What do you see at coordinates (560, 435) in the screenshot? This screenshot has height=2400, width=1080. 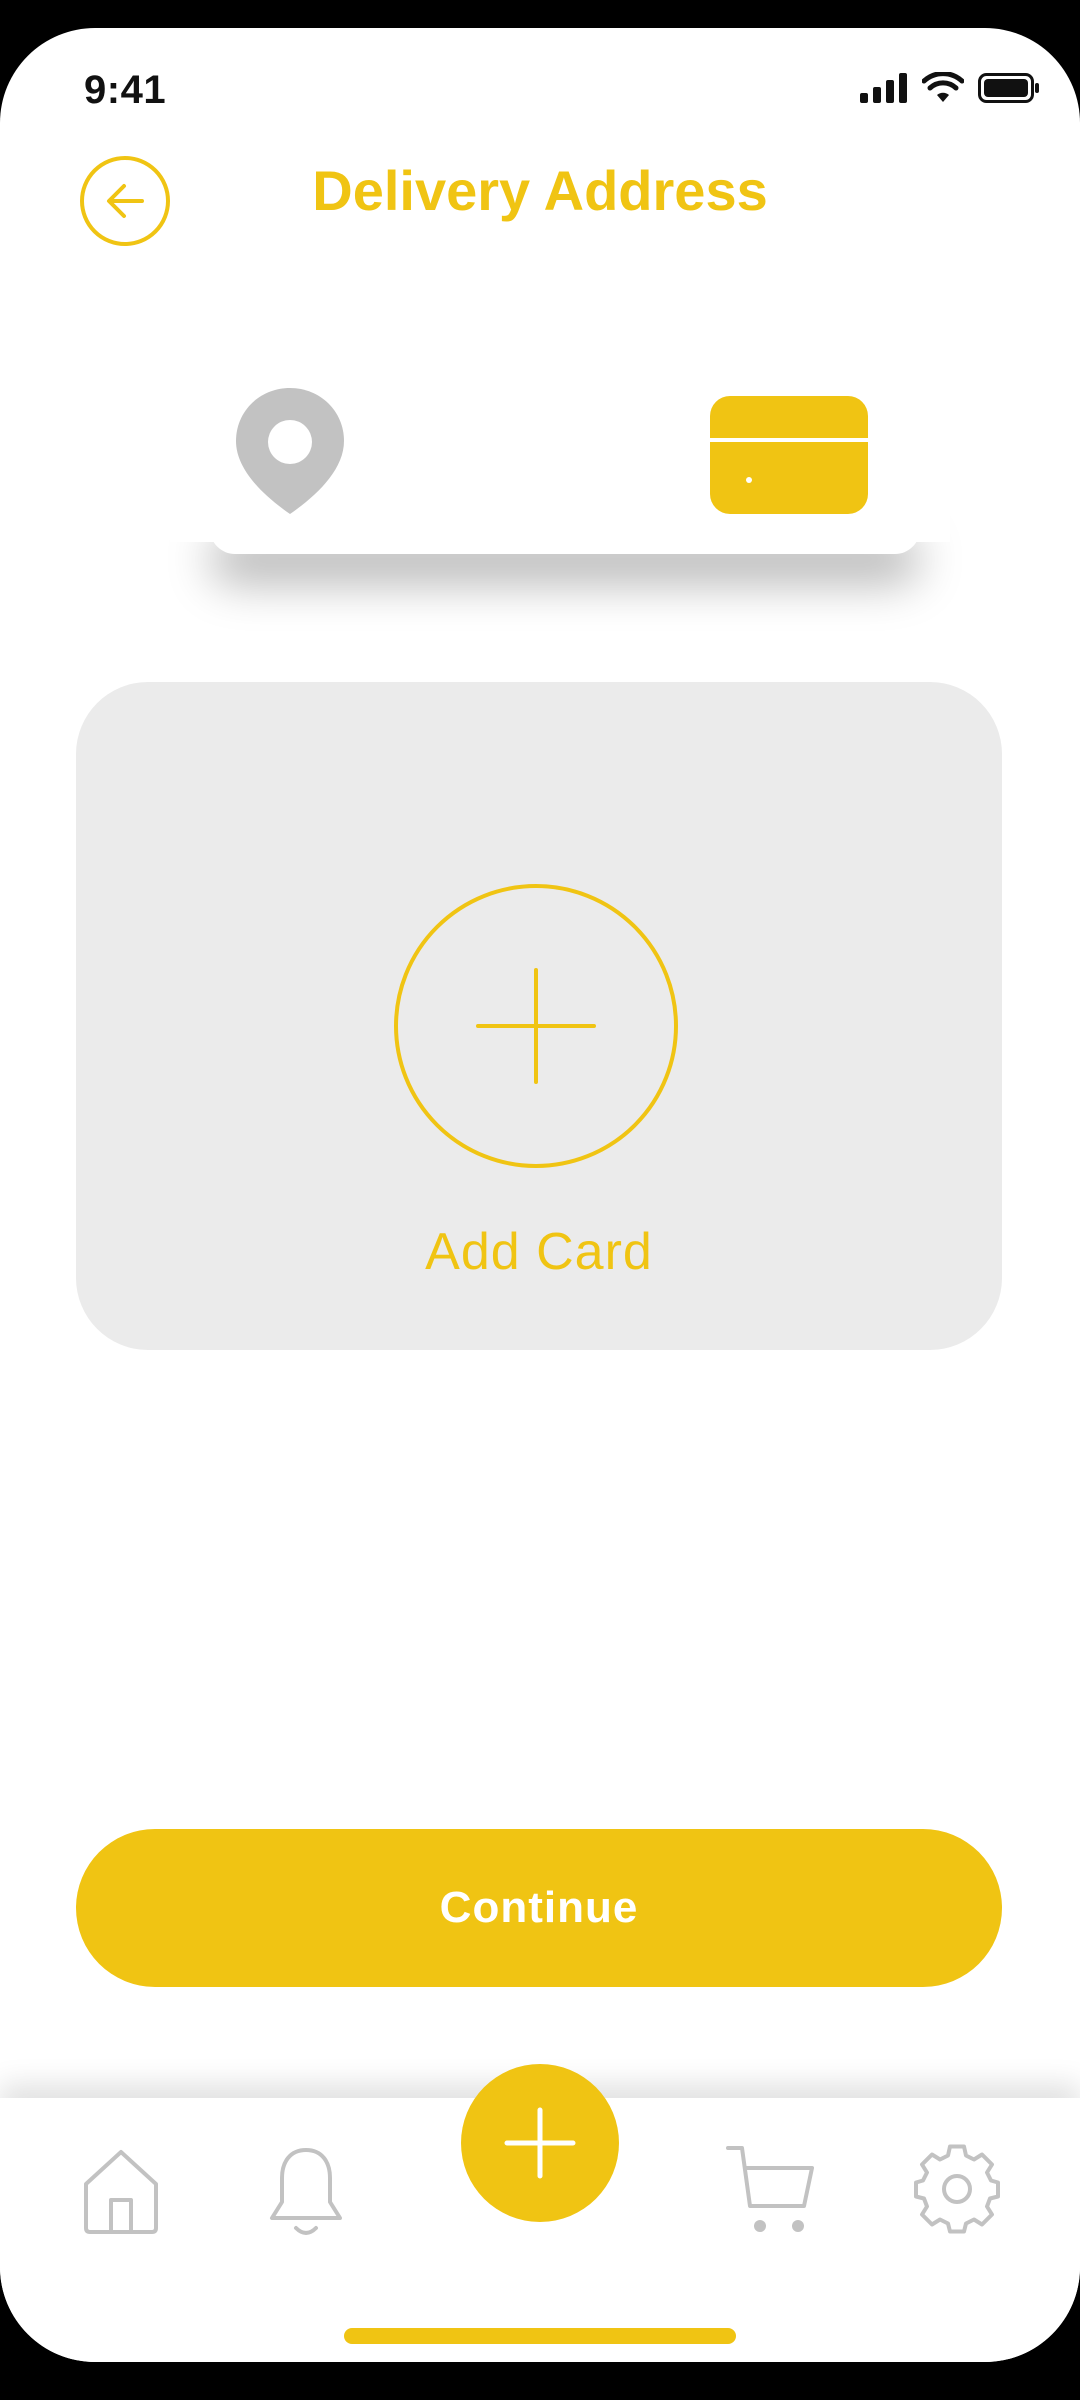 I see `step-selector` at bounding box center [560, 435].